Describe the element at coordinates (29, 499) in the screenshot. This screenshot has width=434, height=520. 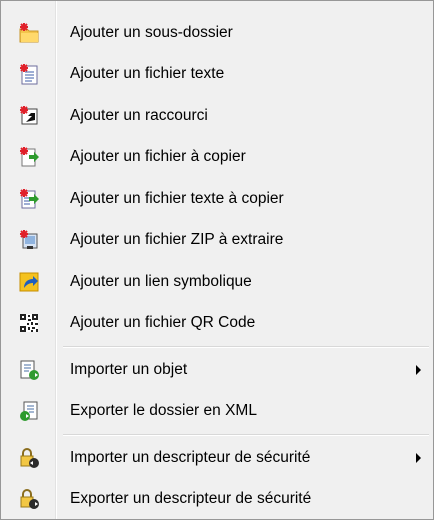
I see `export-security-icon` at that location.